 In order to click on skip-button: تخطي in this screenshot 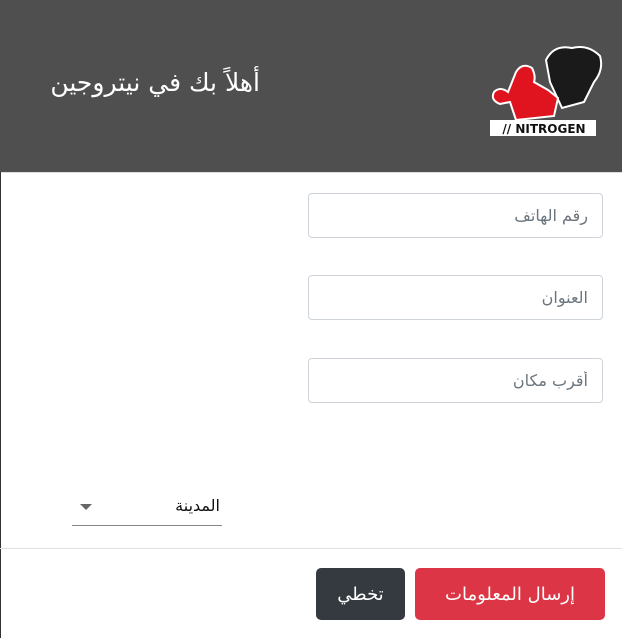, I will do `click(360, 594)`.